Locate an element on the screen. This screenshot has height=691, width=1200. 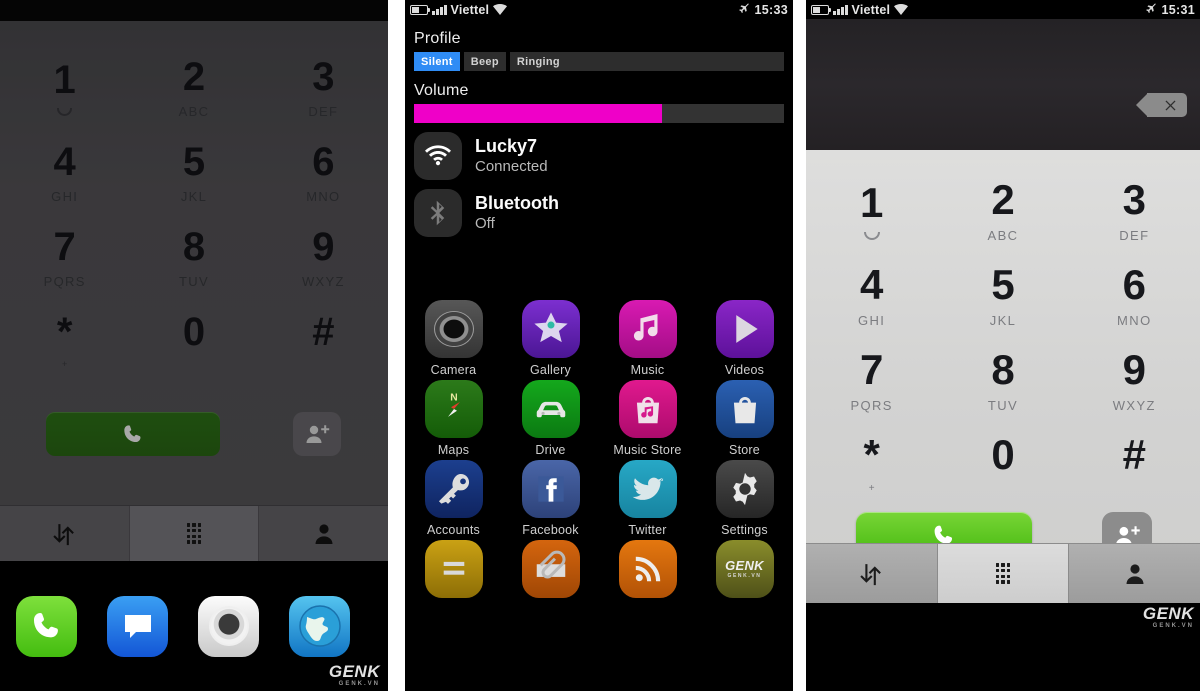
app-music: Music is located at coordinates (647, 338).